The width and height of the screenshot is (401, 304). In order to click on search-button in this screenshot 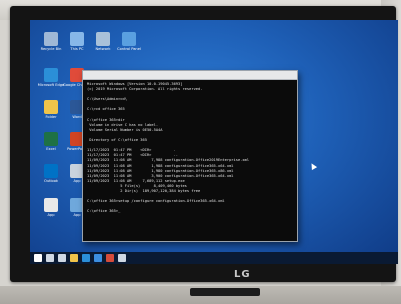, I will do `click(50, 258)`.